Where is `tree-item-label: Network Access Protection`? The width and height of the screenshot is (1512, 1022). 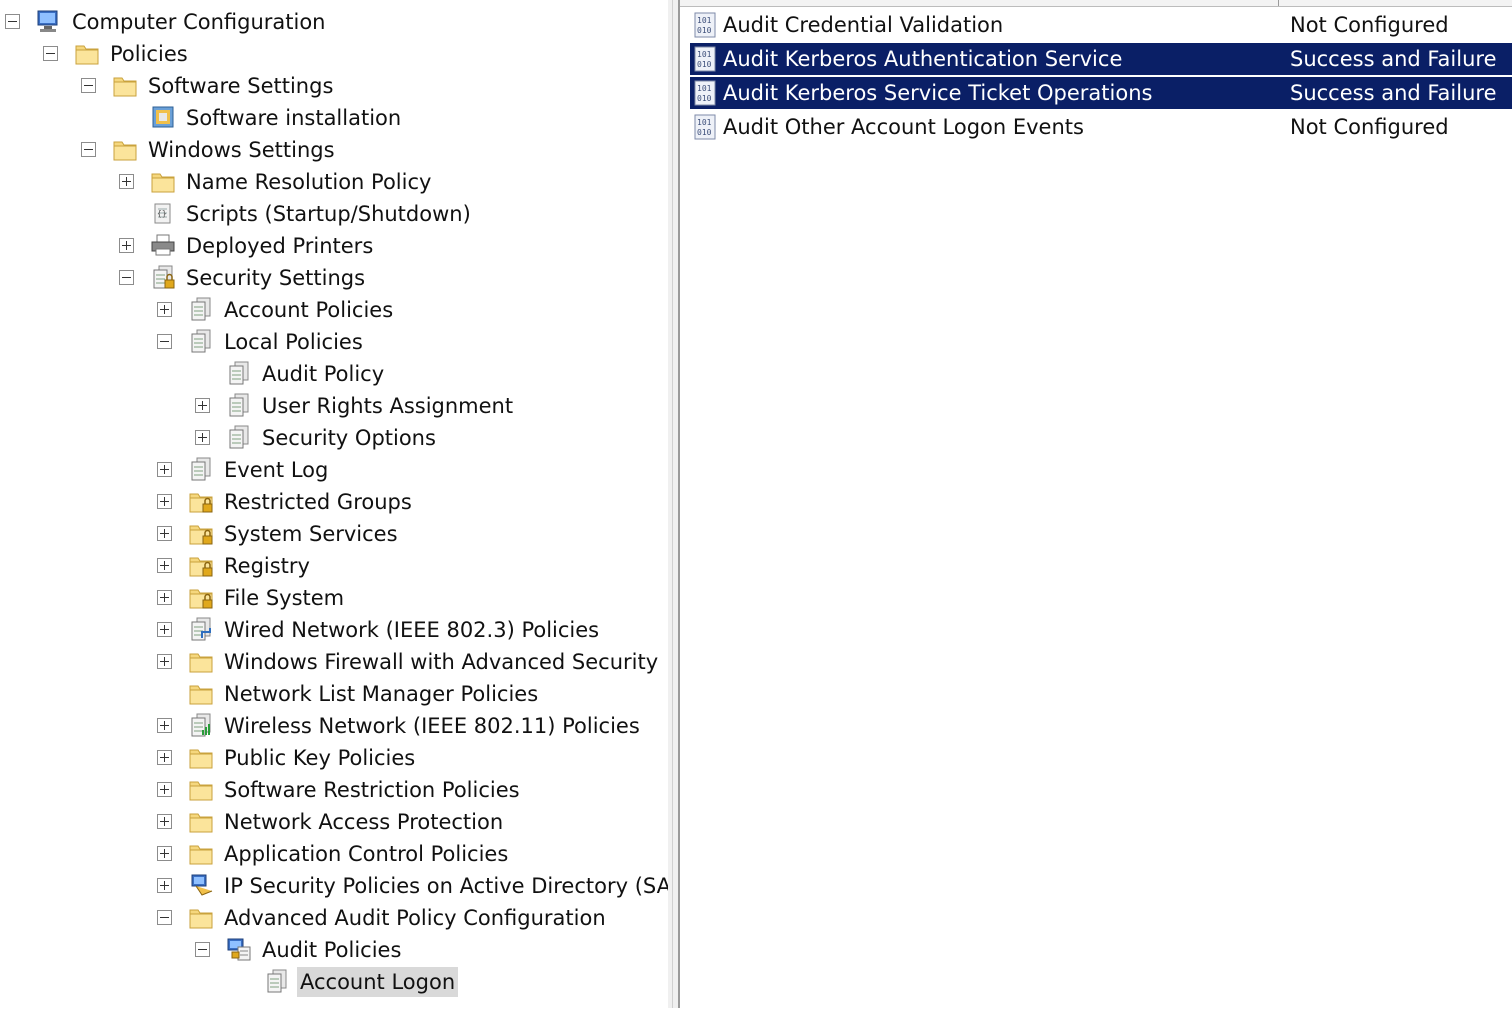
tree-item-label: Network Access Protection is located at coordinates (363, 822).